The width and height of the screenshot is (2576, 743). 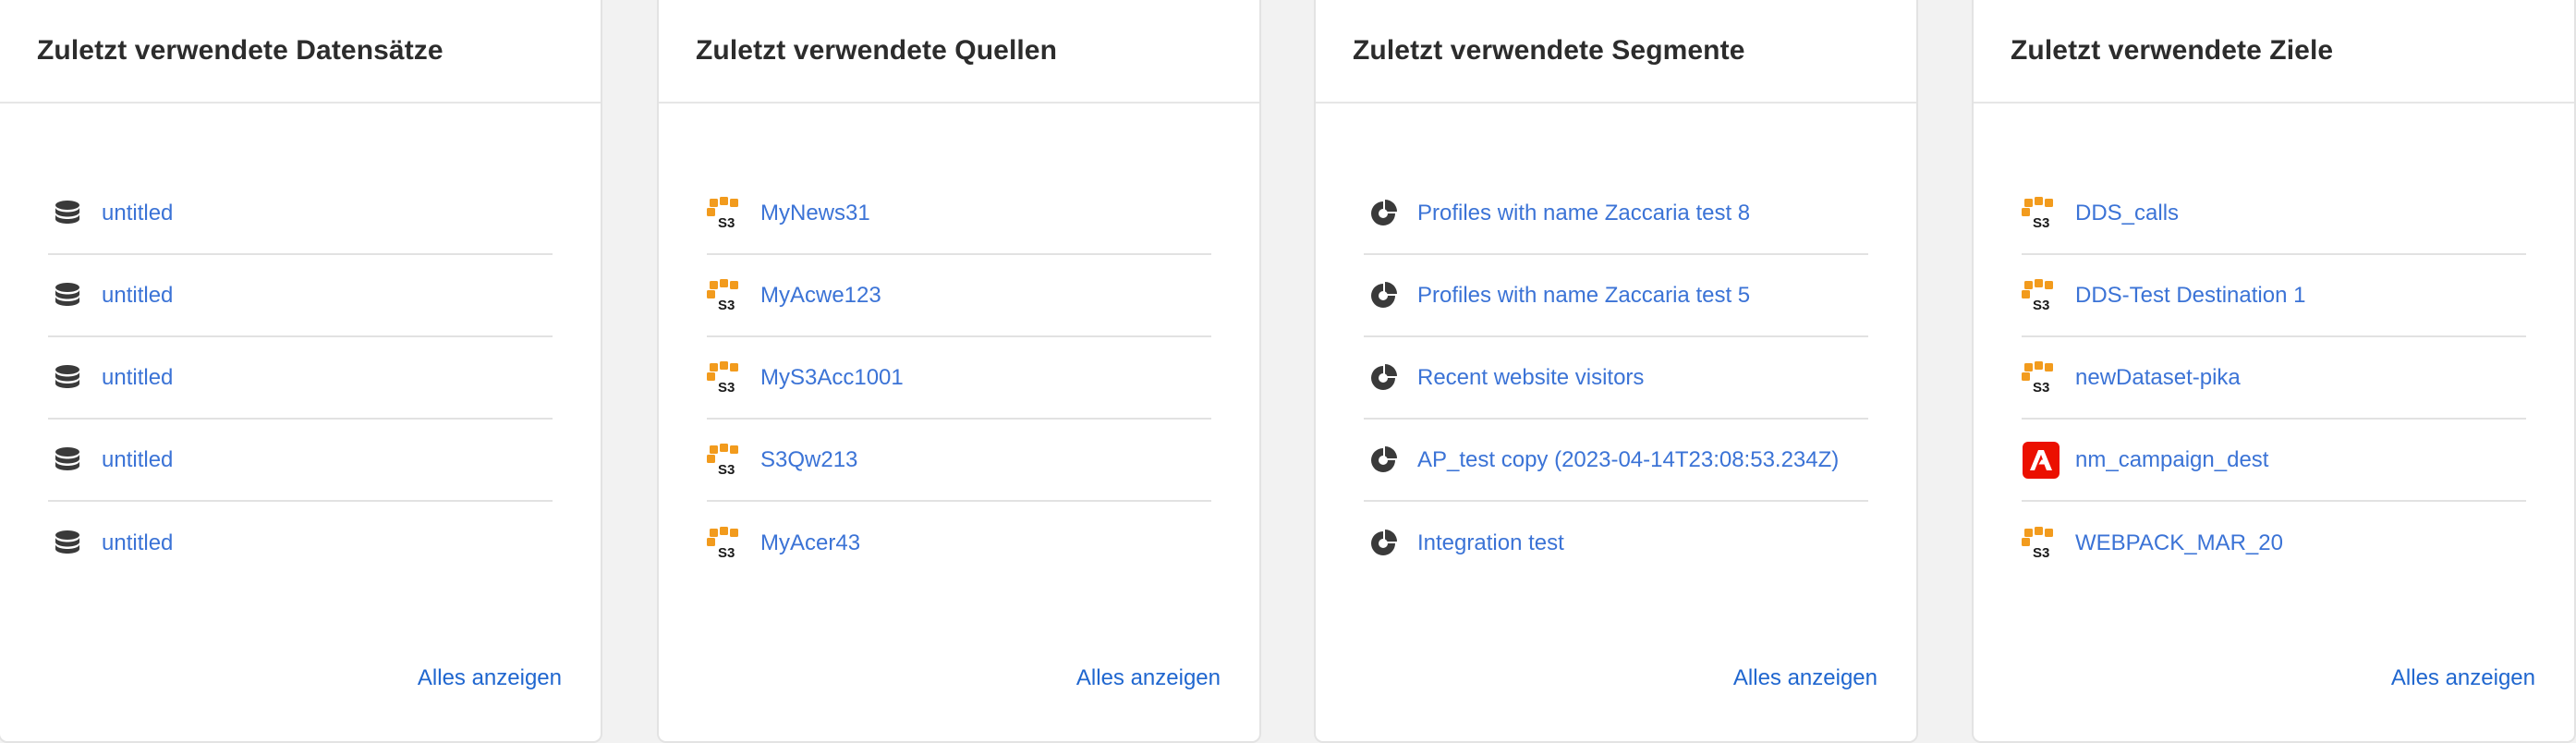 I want to click on list-item: S3 MyAcwe123, so click(x=959, y=296).